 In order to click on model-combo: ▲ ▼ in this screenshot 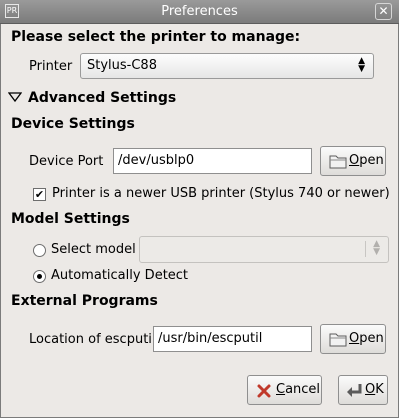, I will do `click(264, 249)`.